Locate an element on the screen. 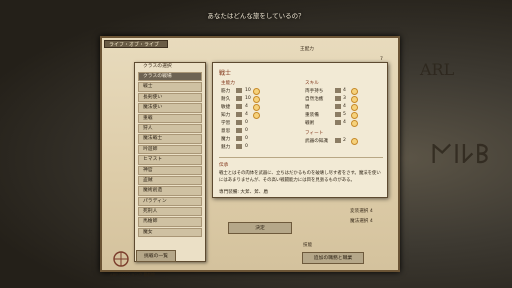 The width and height of the screenshot is (512, 288). class-option: 神官 is located at coordinates (170, 170).